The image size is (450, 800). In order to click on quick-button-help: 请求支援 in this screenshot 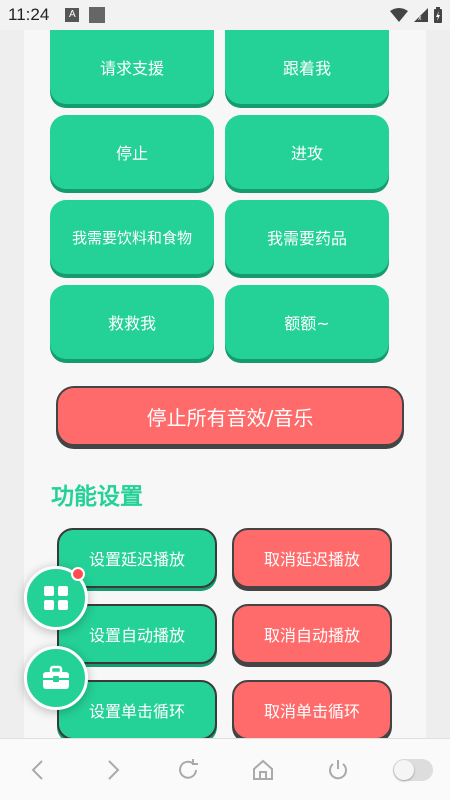, I will do `click(132, 67)`.